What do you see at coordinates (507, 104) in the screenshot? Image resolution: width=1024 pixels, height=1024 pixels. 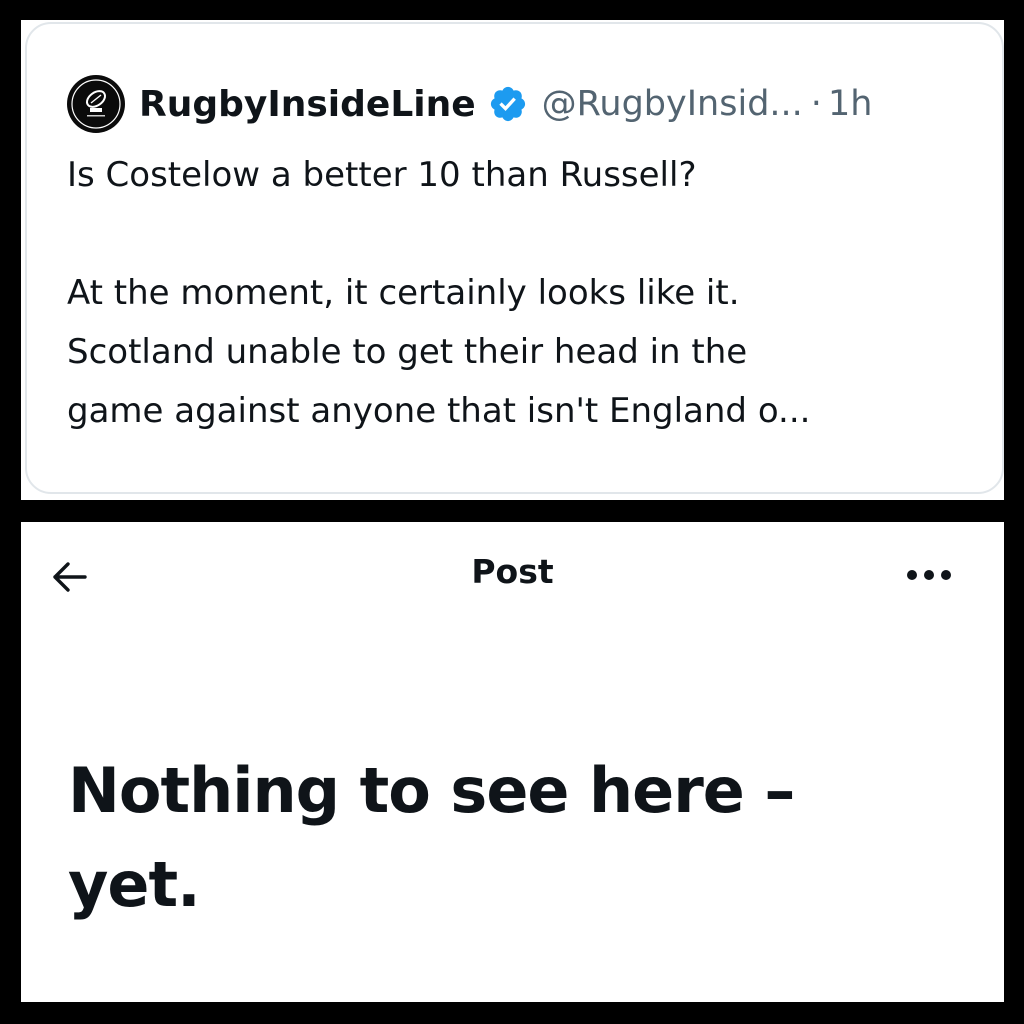 I see `verified-badge-icon` at bounding box center [507, 104].